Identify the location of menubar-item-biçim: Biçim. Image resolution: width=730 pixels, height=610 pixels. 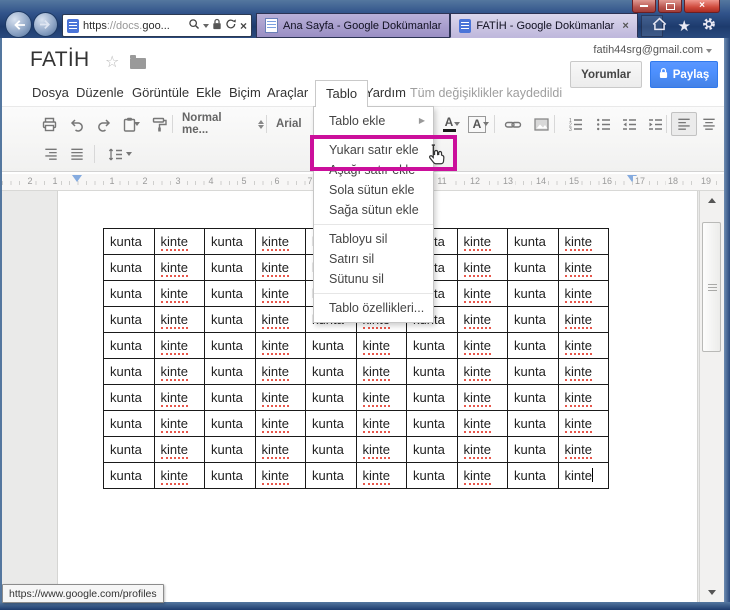
(245, 93).